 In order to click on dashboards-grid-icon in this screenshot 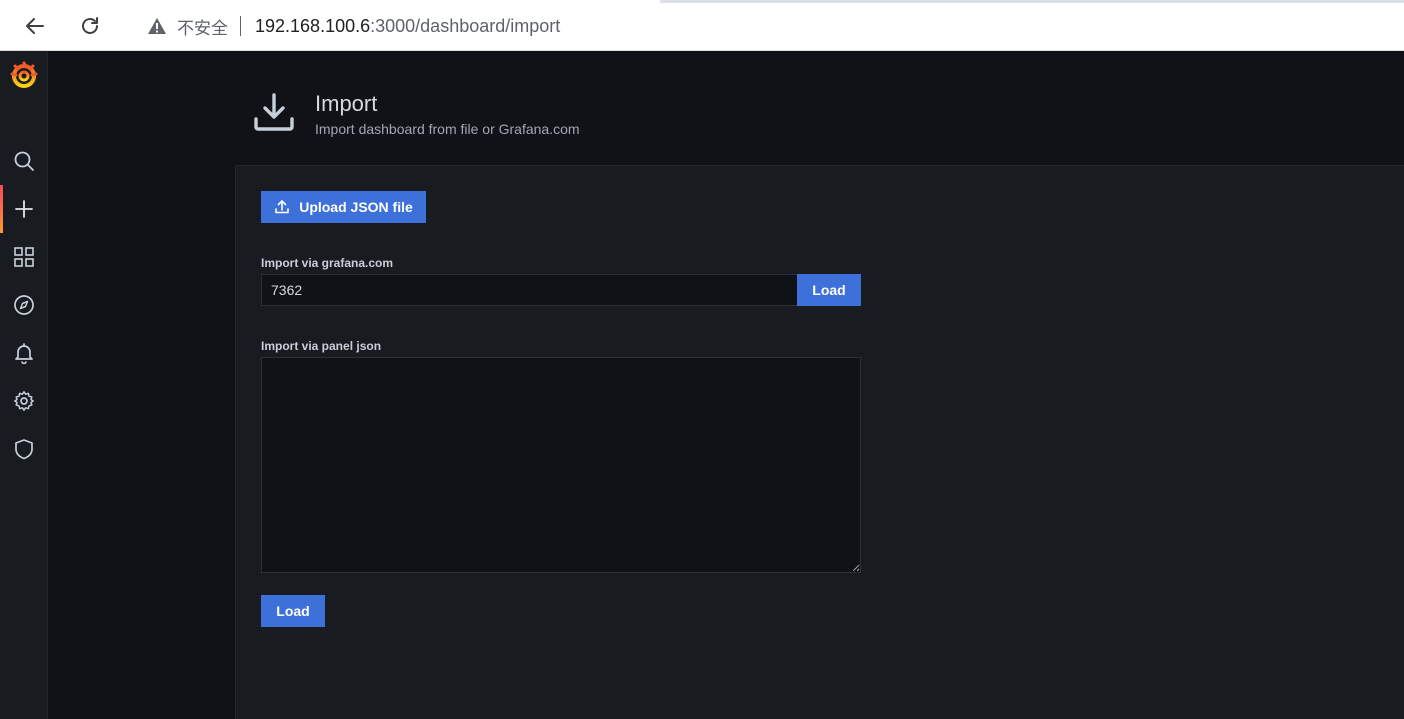, I will do `click(24, 257)`.